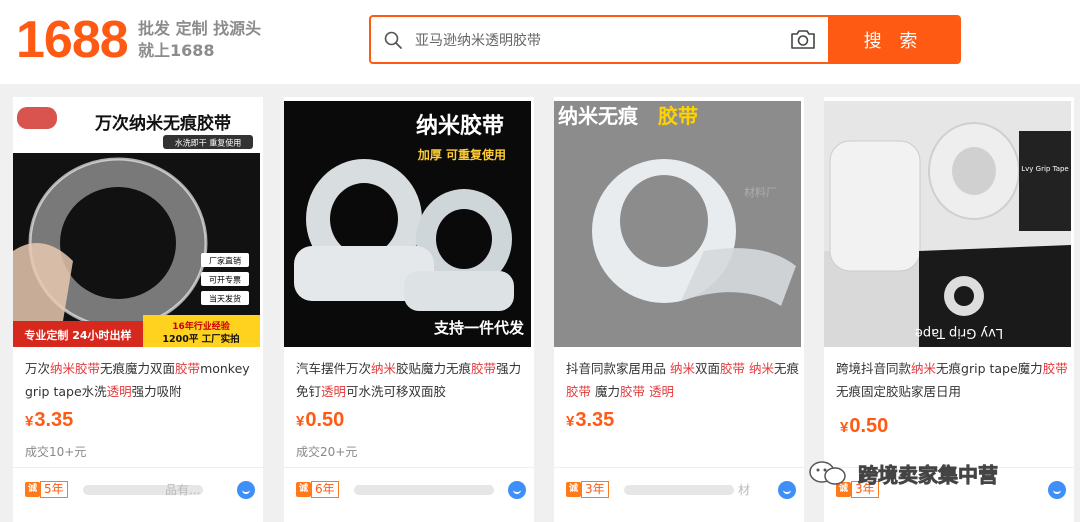  Describe the element at coordinates (156, 391) in the screenshot. I see `title-text: 强力吸附` at that location.